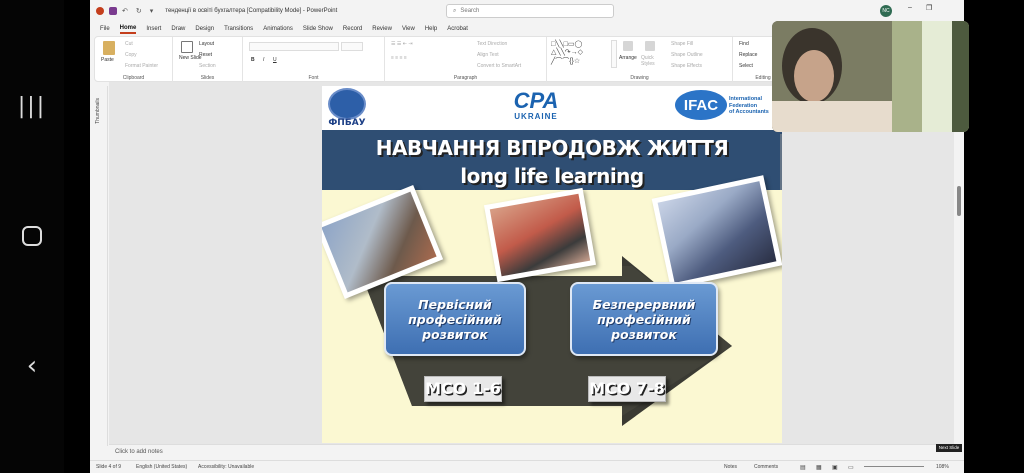 Image resolution: width=1024 pixels, height=473 pixels. I want to click on normal-view-icon: ▤, so click(803, 467).